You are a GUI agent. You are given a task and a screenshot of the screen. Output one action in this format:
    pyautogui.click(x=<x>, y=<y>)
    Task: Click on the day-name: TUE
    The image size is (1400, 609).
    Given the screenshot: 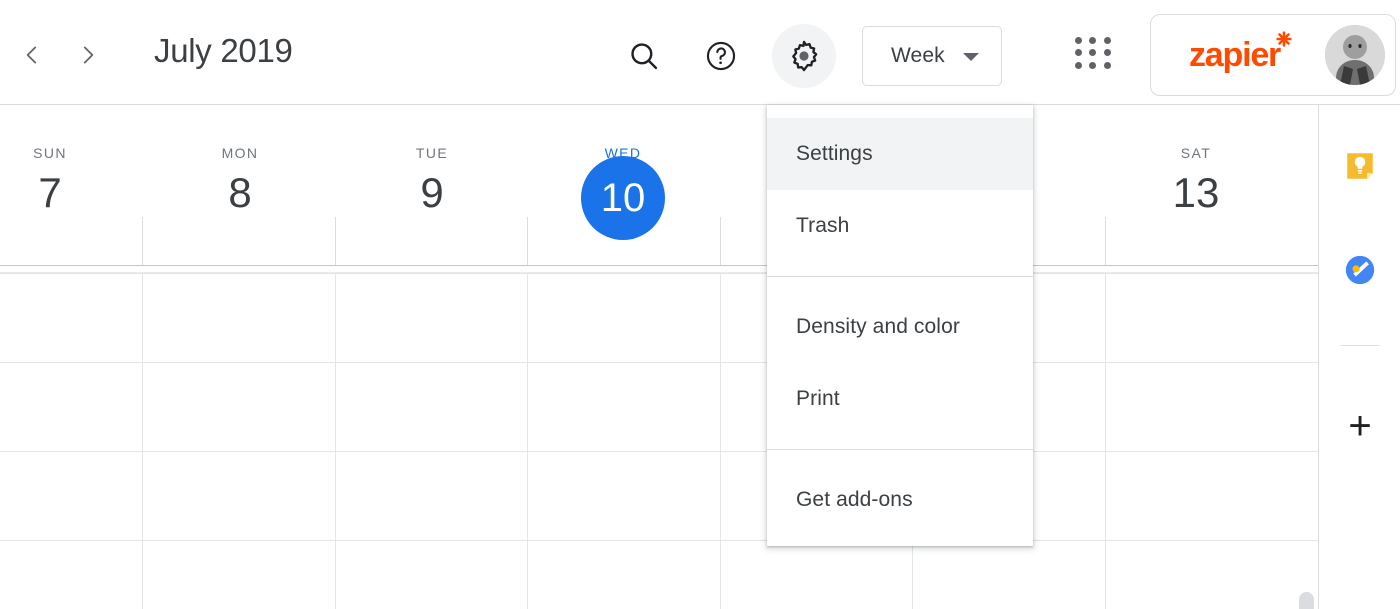 What is the action you would take?
    pyautogui.click(x=432, y=153)
    